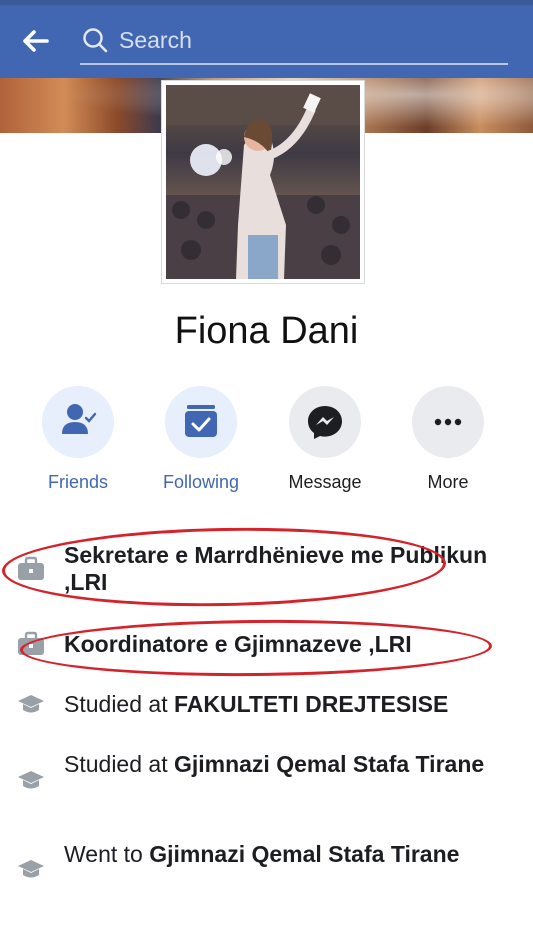 The width and height of the screenshot is (533, 927). I want to click on friends-button: Friends, so click(78, 439).